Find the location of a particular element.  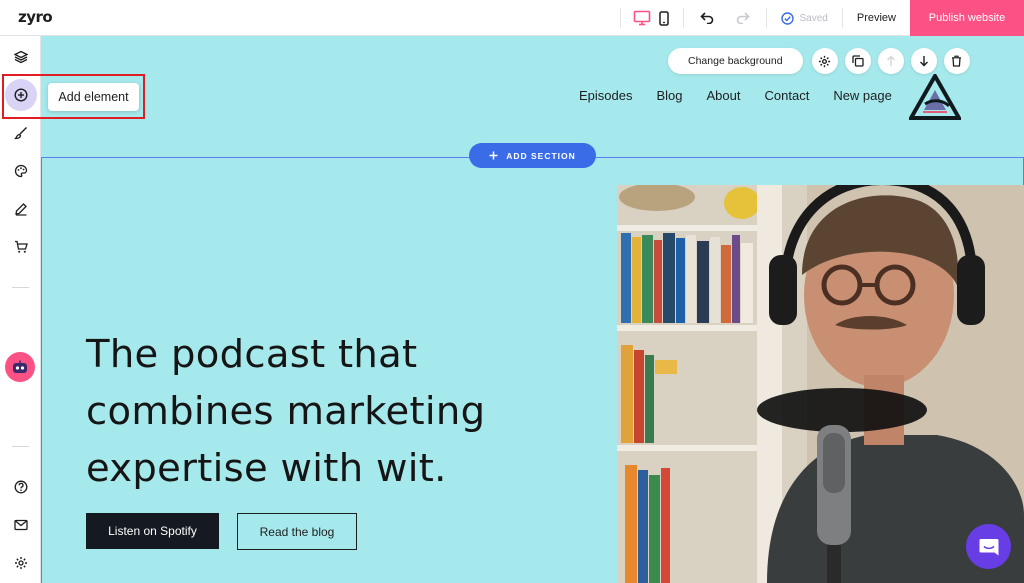

site-navigation: Episodes Blog About Contact New page is located at coordinates (747, 95).